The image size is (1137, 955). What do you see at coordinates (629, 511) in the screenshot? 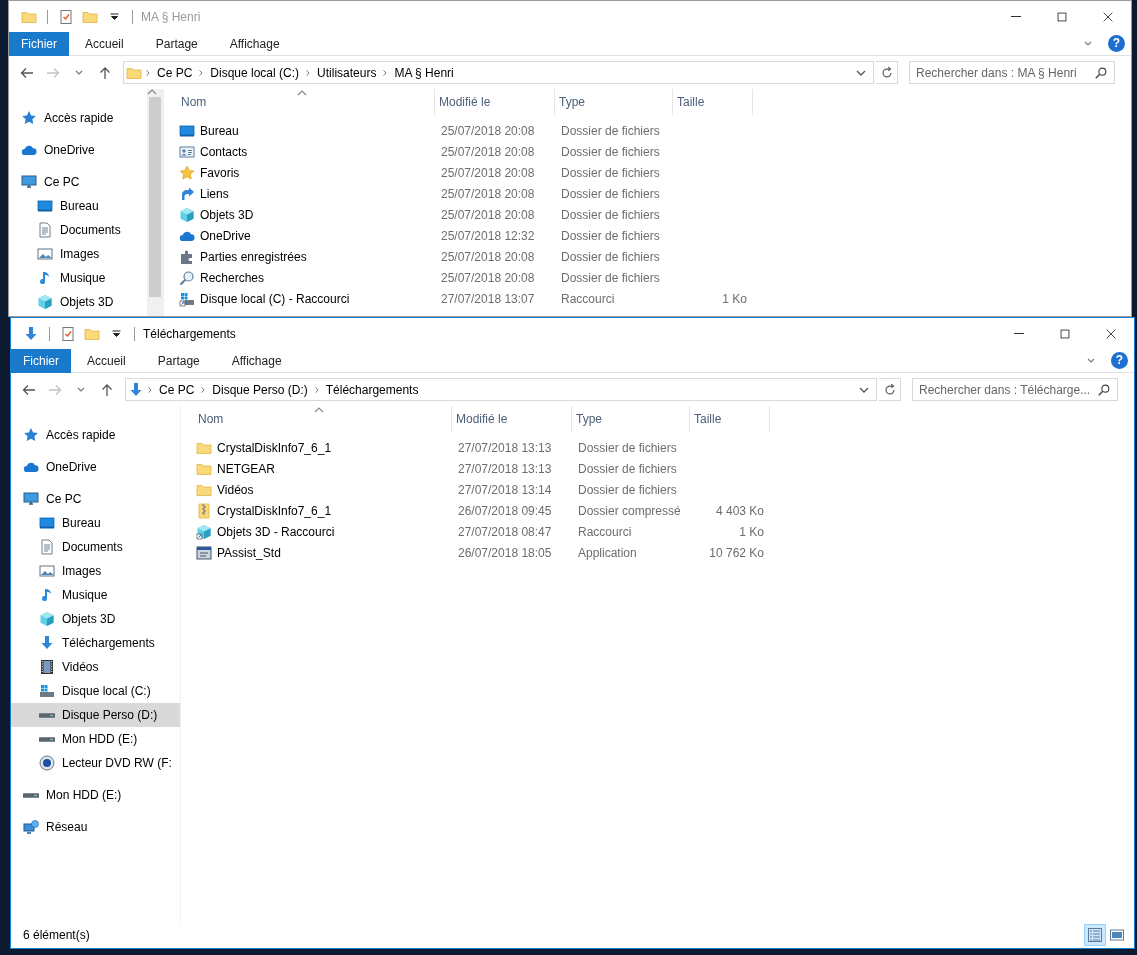
I see `file-type: Dossier compressé` at bounding box center [629, 511].